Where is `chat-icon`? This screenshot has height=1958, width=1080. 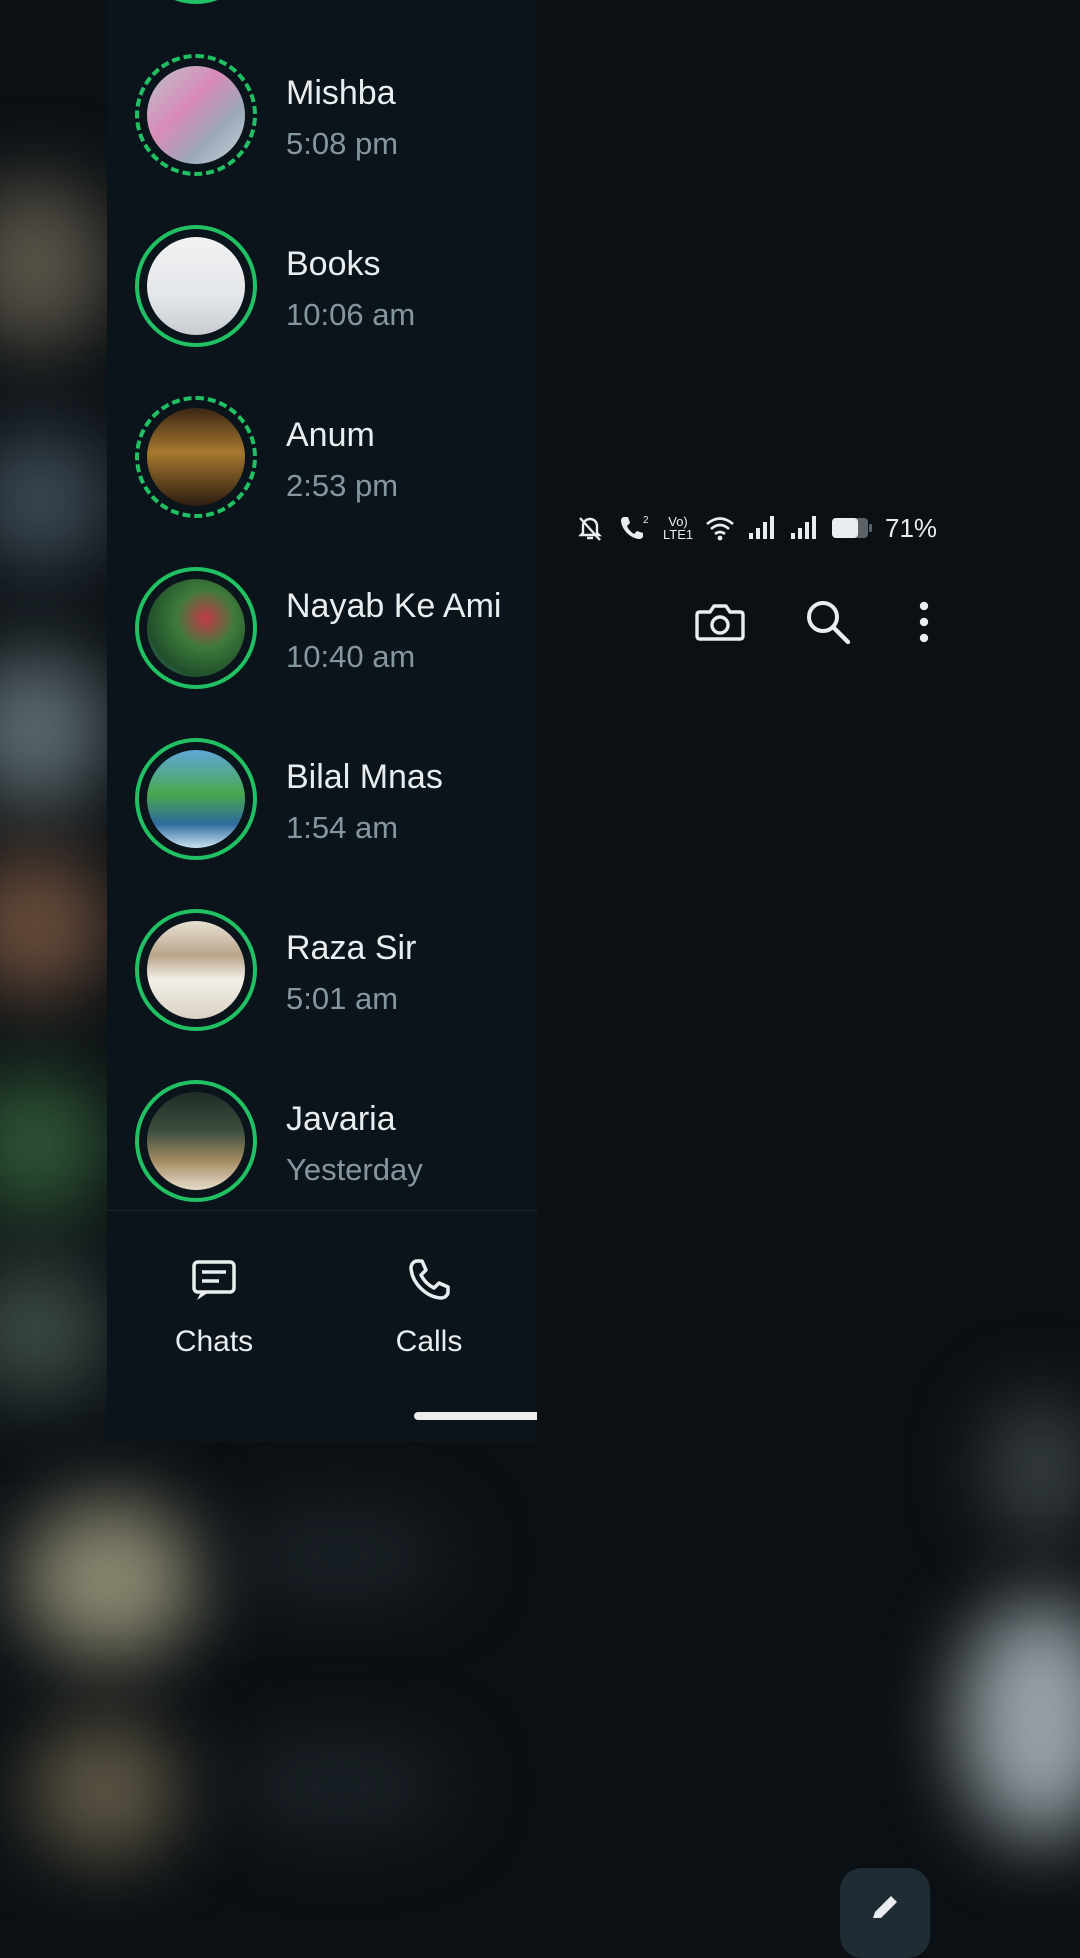
chat-icon is located at coordinates (214, 1280).